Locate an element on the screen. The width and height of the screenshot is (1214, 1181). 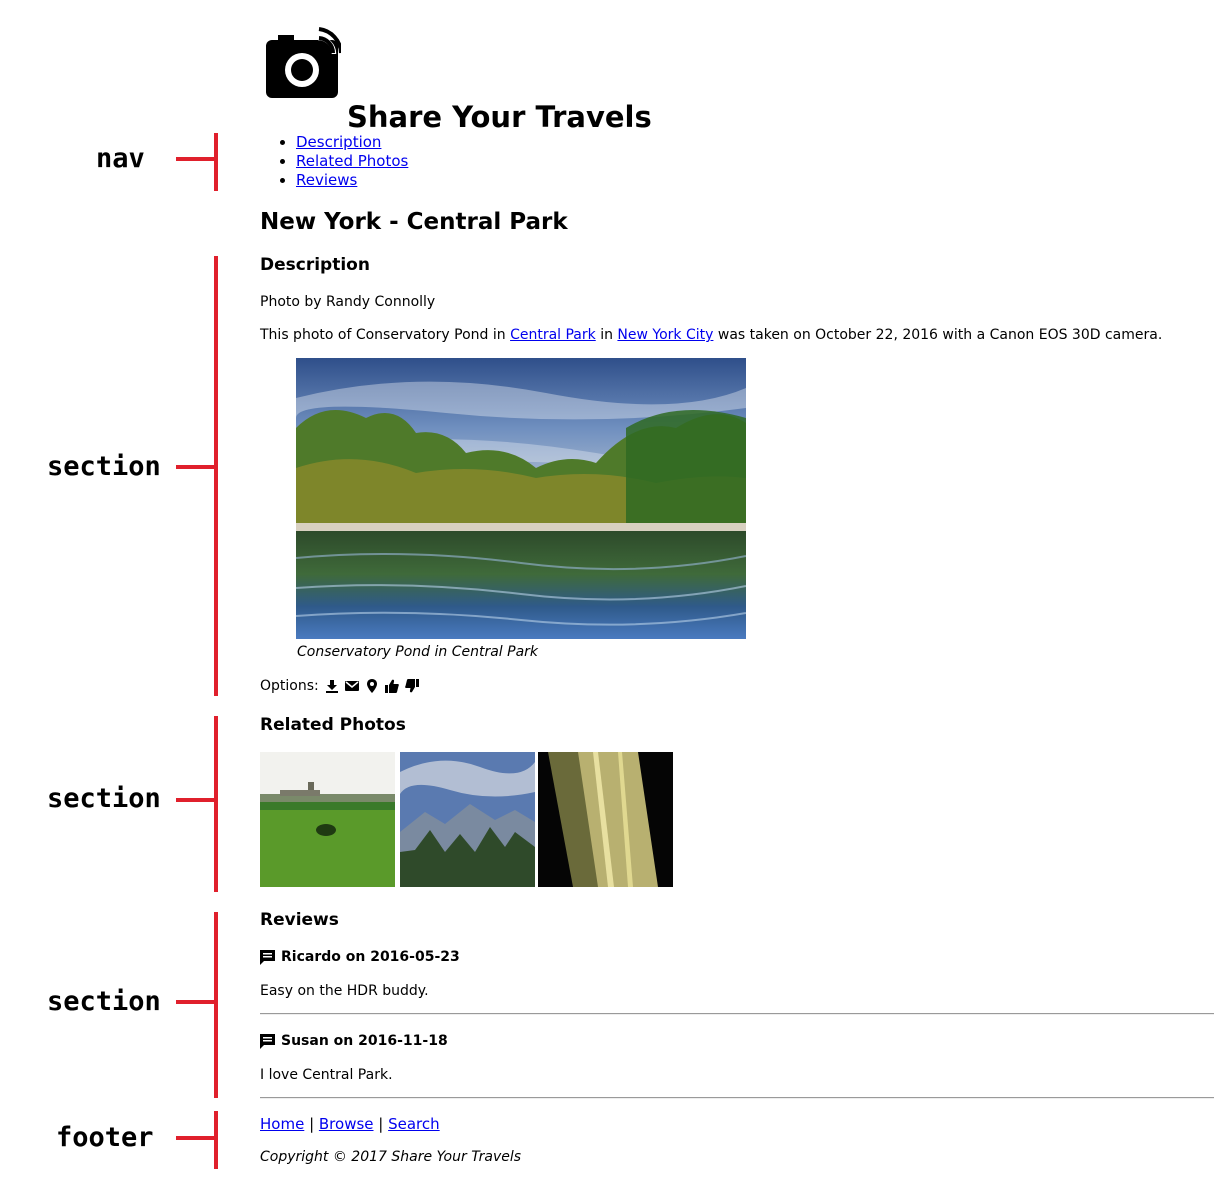
footer-links: Home | Browse | Search is located at coordinates (350, 1124).